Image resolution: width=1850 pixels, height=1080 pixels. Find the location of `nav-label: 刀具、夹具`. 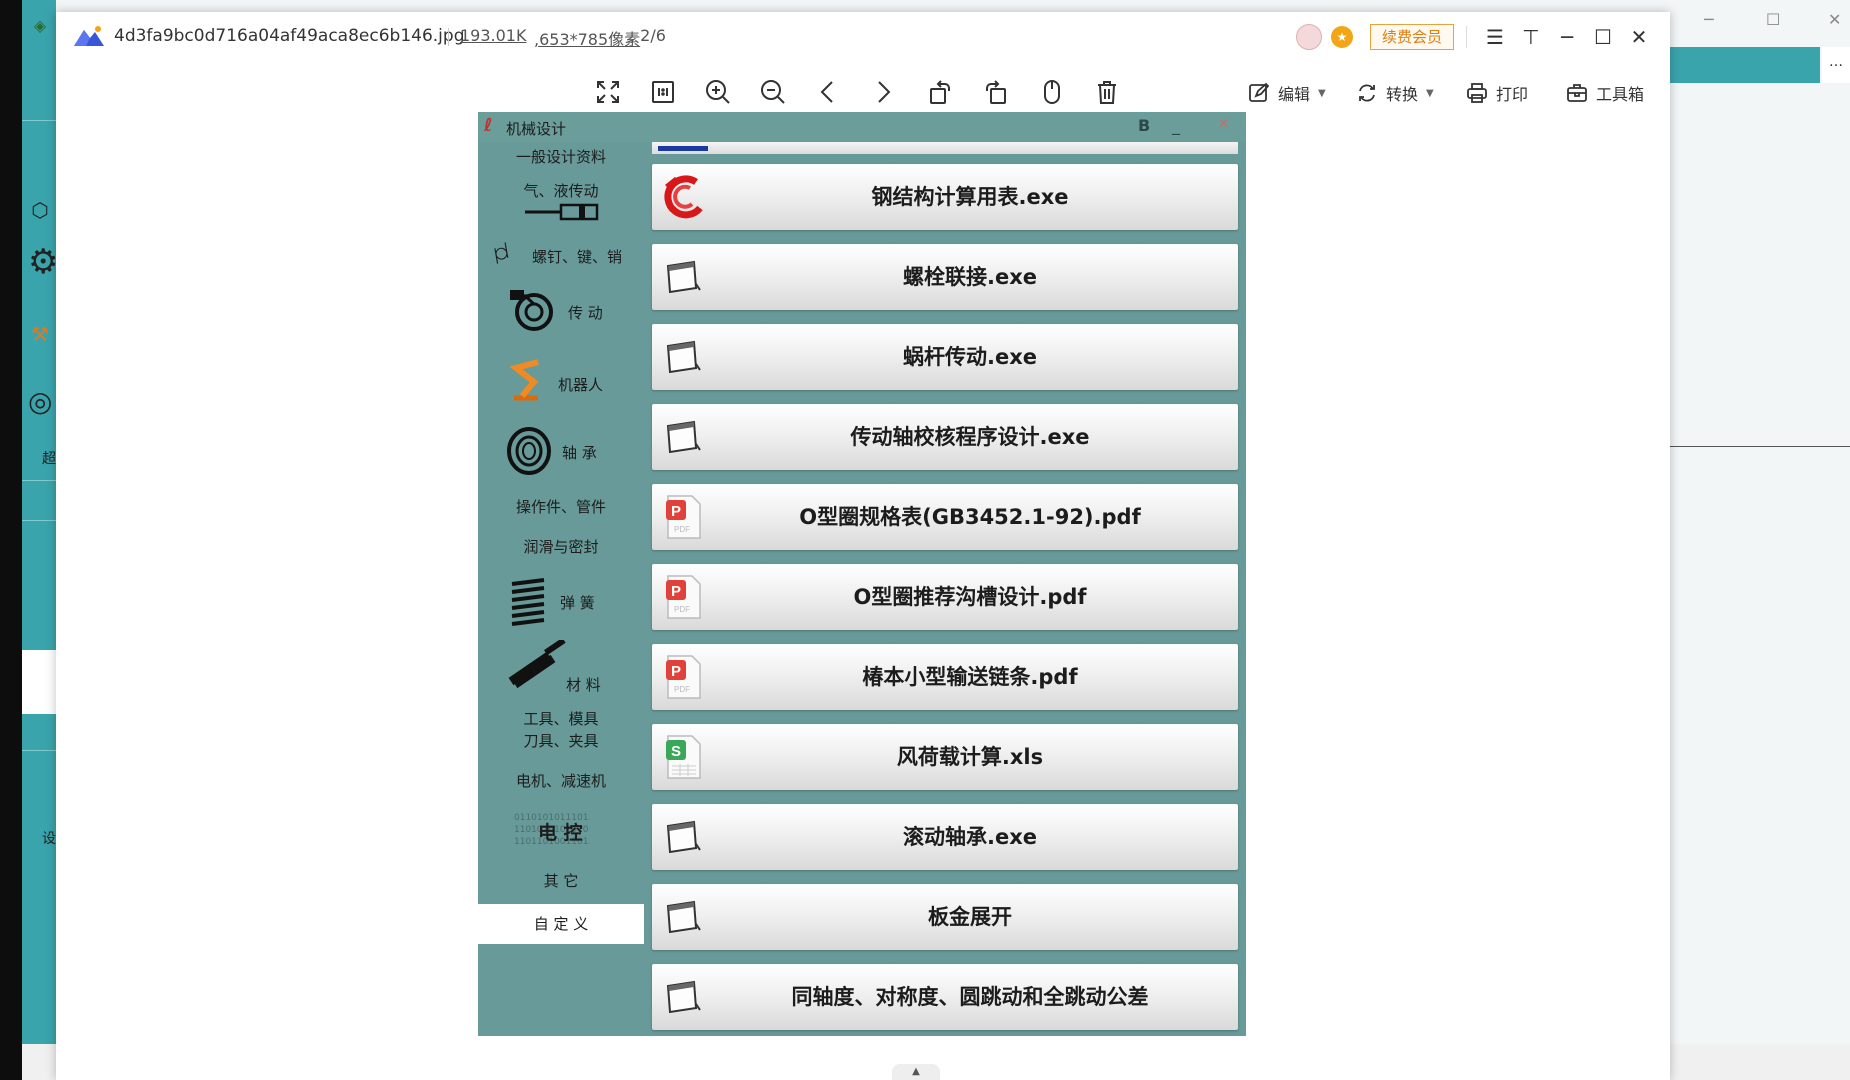

nav-label: 刀具、夹具 is located at coordinates (561, 741).